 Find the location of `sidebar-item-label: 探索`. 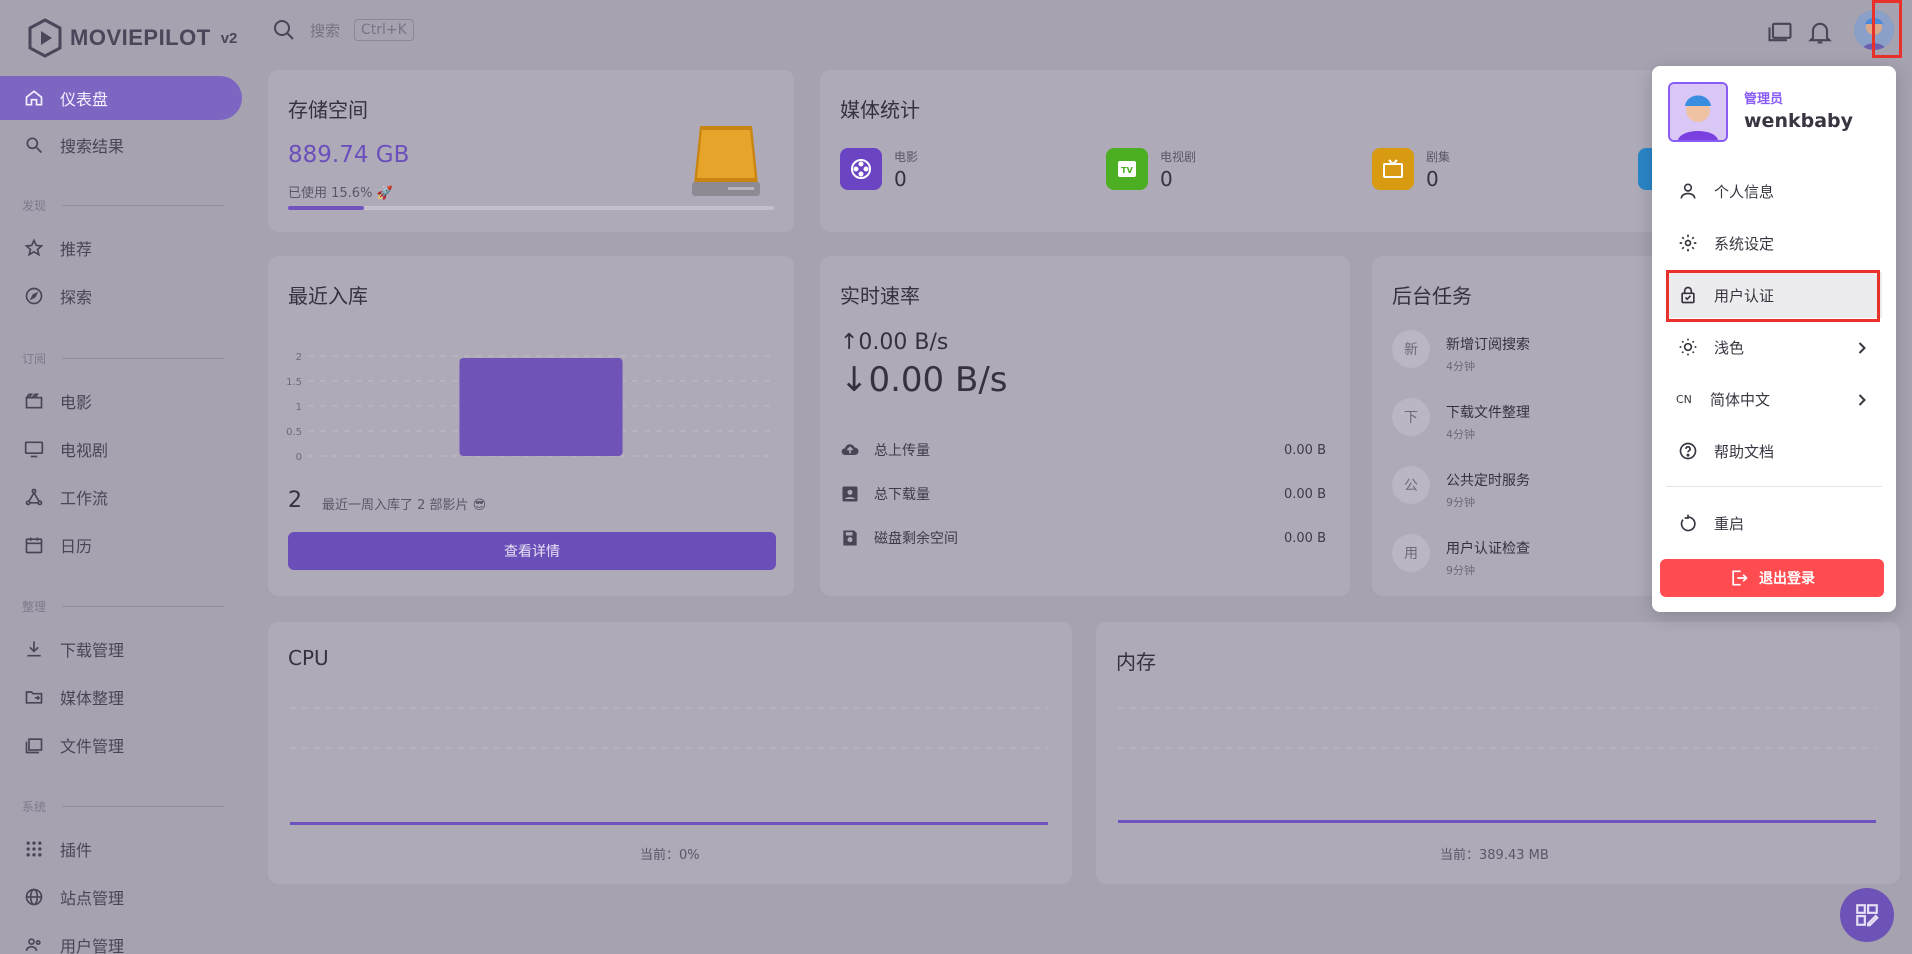

sidebar-item-label: 探索 is located at coordinates (76, 297).